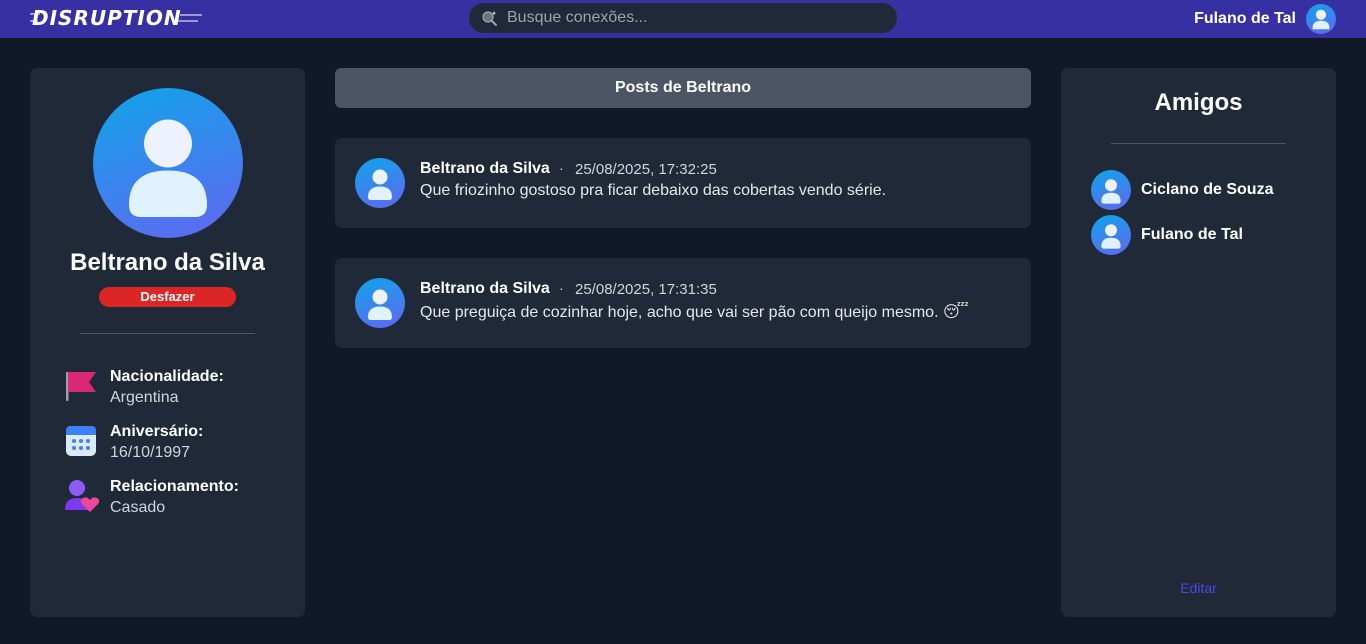 This screenshot has width=1366, height=644. I want to click on search-input, so click(697, 18).